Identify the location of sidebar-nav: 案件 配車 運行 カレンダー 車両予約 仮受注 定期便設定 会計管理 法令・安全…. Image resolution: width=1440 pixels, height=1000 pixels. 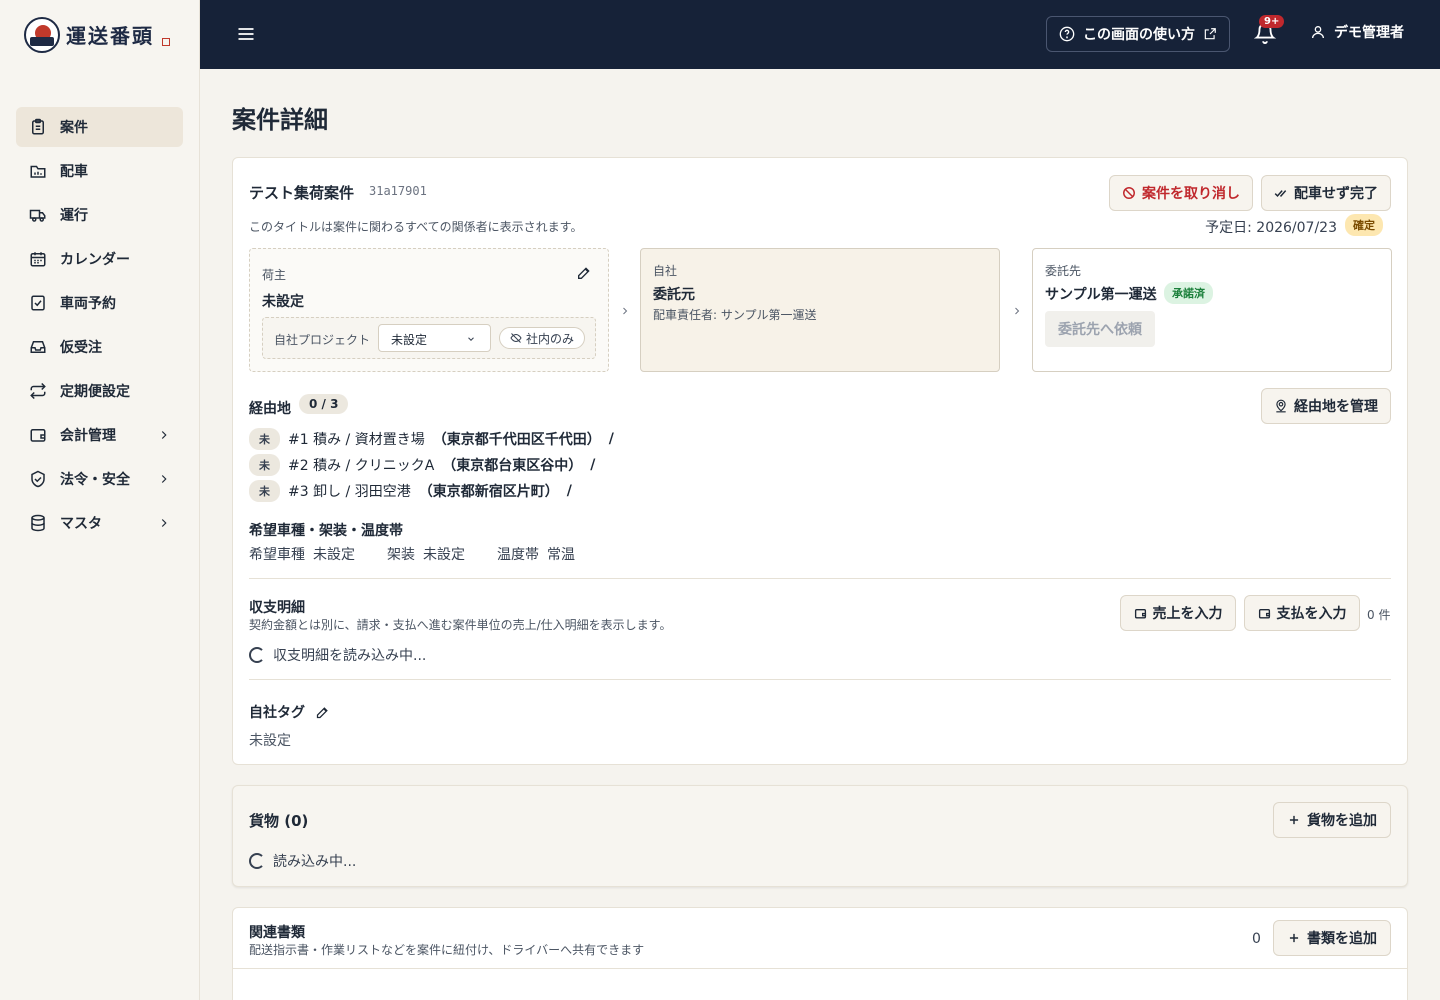
(99, 325).